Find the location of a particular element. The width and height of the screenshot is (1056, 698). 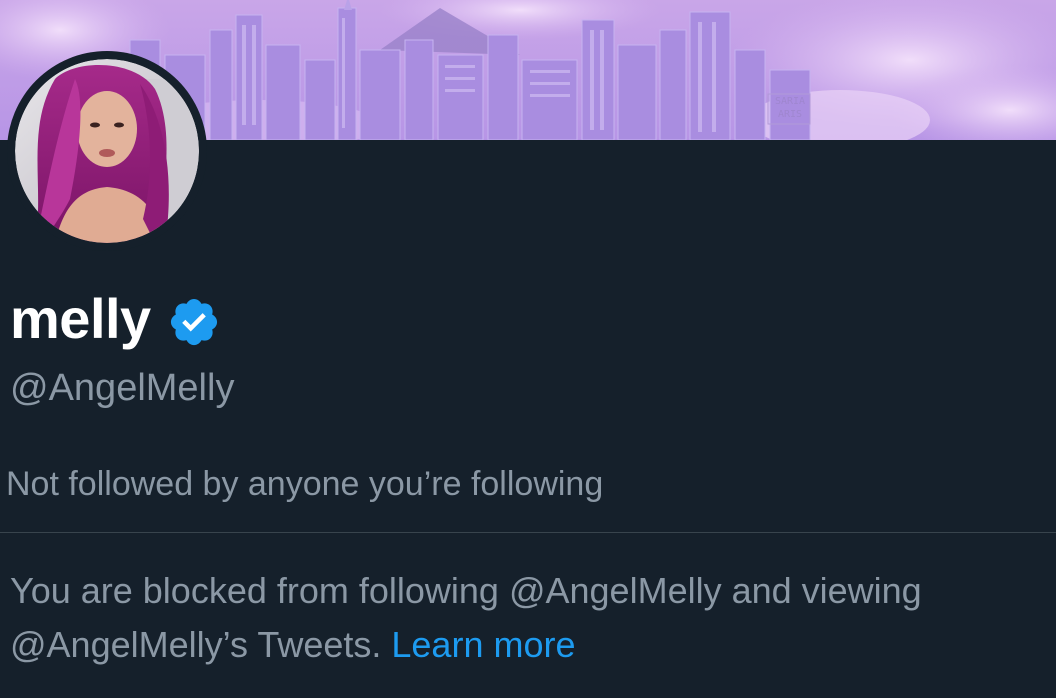

username-handle: @AngelMelly is located at coordinates (122, 388).